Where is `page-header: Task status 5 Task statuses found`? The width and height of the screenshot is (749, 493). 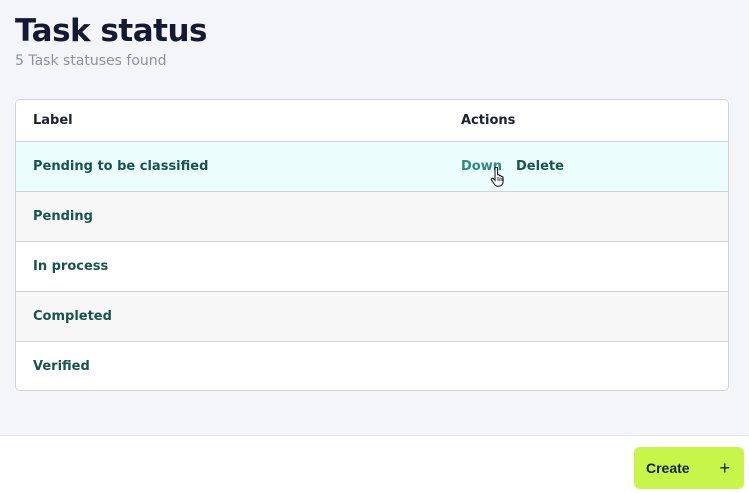 page-header: Task status 5 Task statuses found is located at coordinates (111, 40).